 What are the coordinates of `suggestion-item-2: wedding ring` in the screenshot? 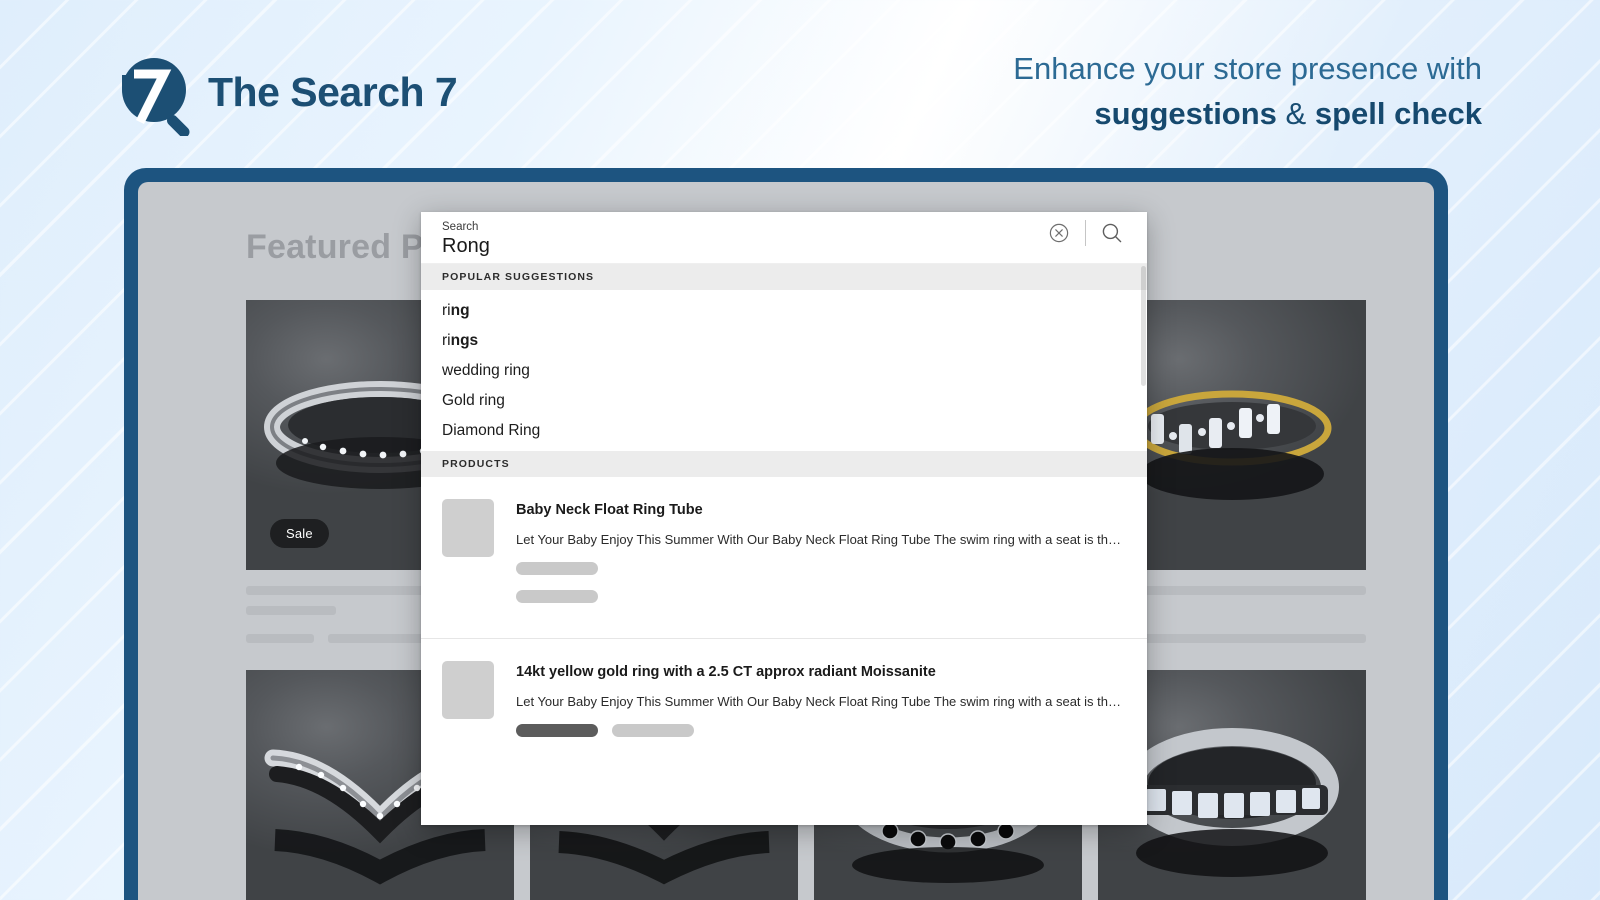 It's located at (784, 371).